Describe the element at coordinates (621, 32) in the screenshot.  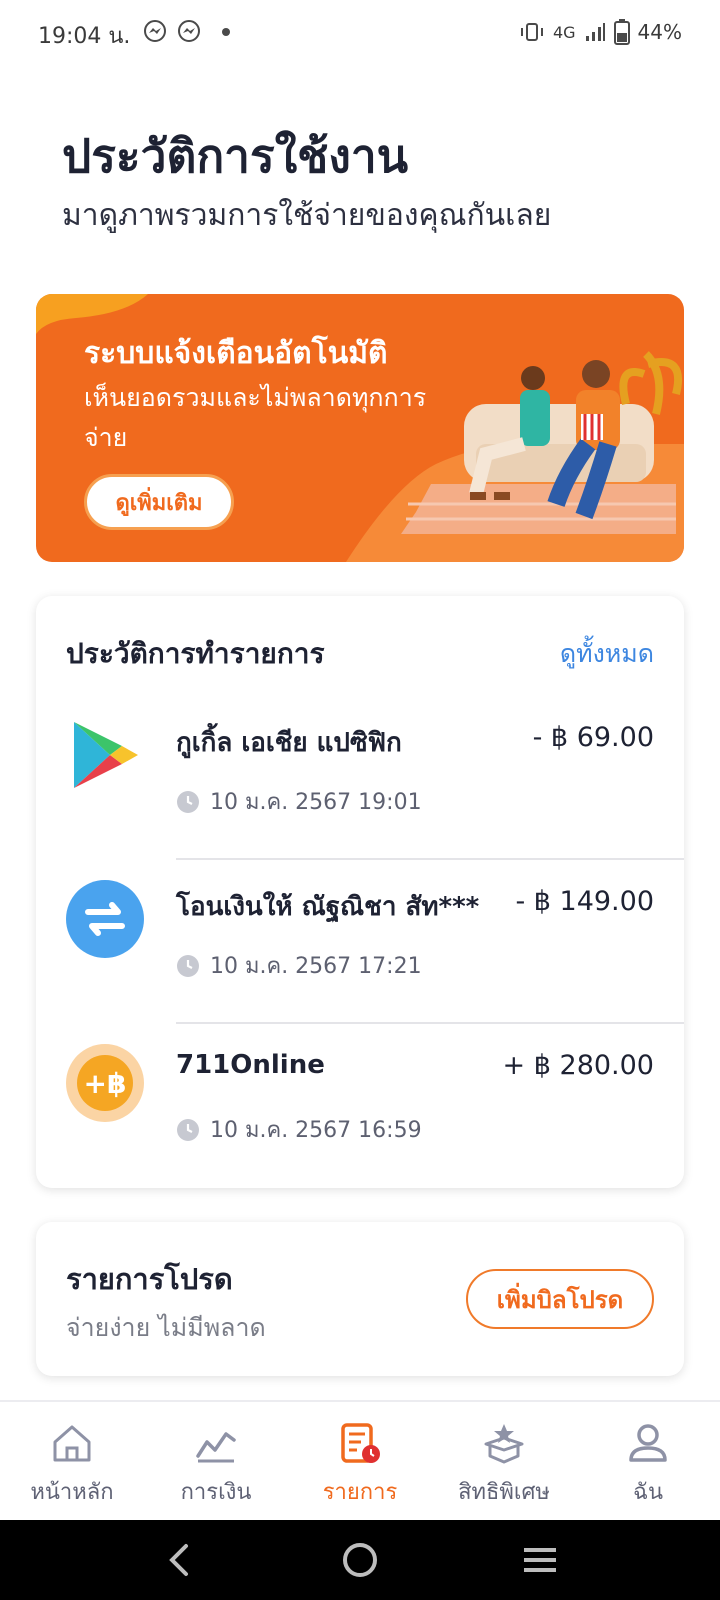
I see `battery-icon` at that location.